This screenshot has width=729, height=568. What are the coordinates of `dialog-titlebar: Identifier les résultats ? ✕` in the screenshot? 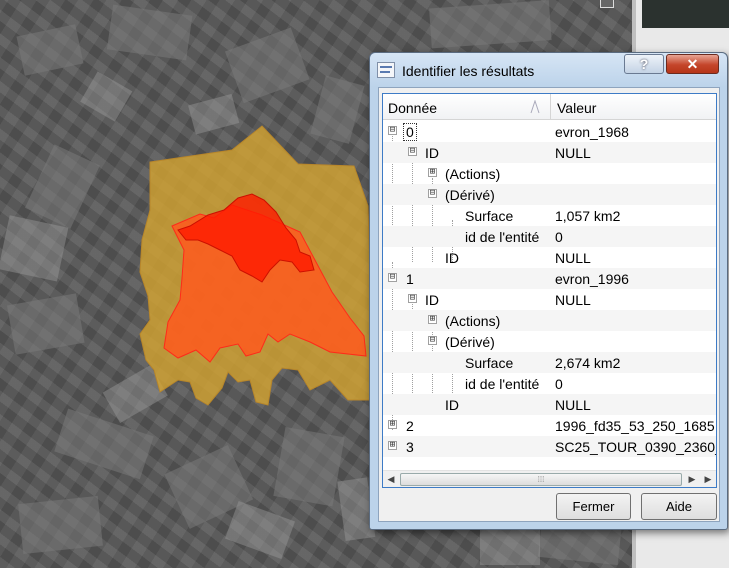 It's located at (548, 70).